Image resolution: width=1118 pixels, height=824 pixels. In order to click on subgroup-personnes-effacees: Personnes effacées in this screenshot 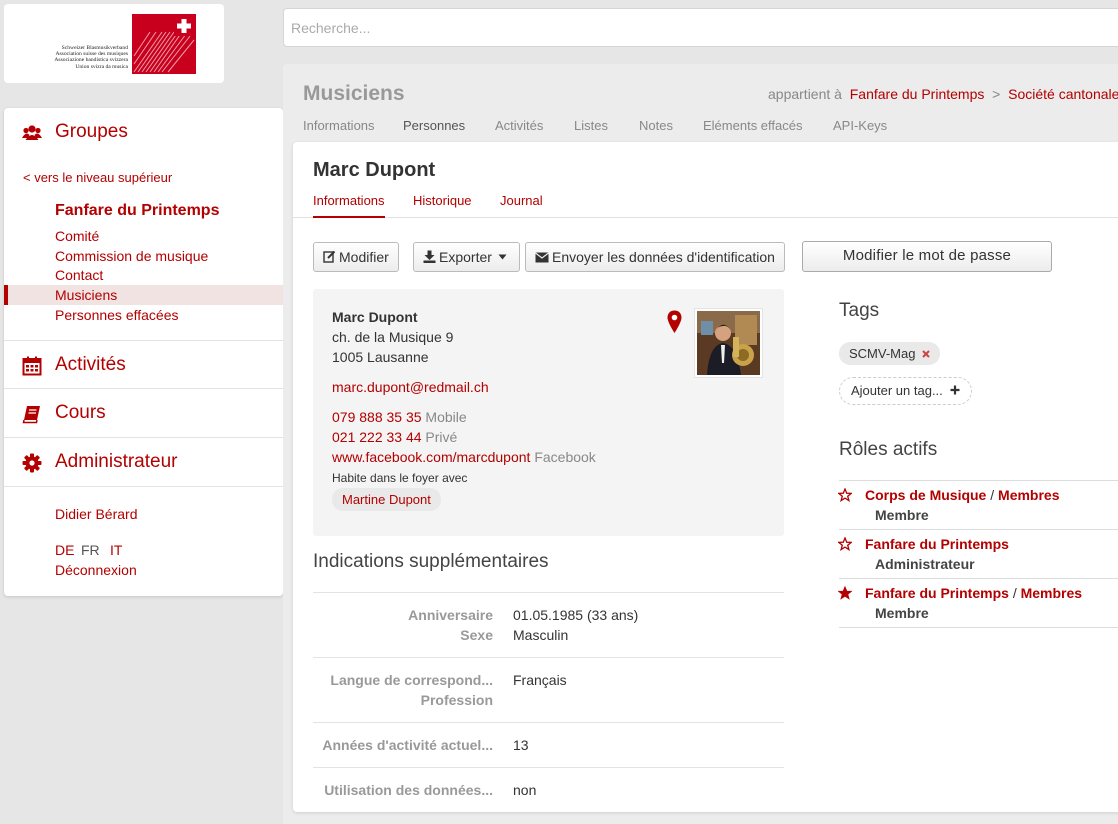, I will do `click(117, 315)`.